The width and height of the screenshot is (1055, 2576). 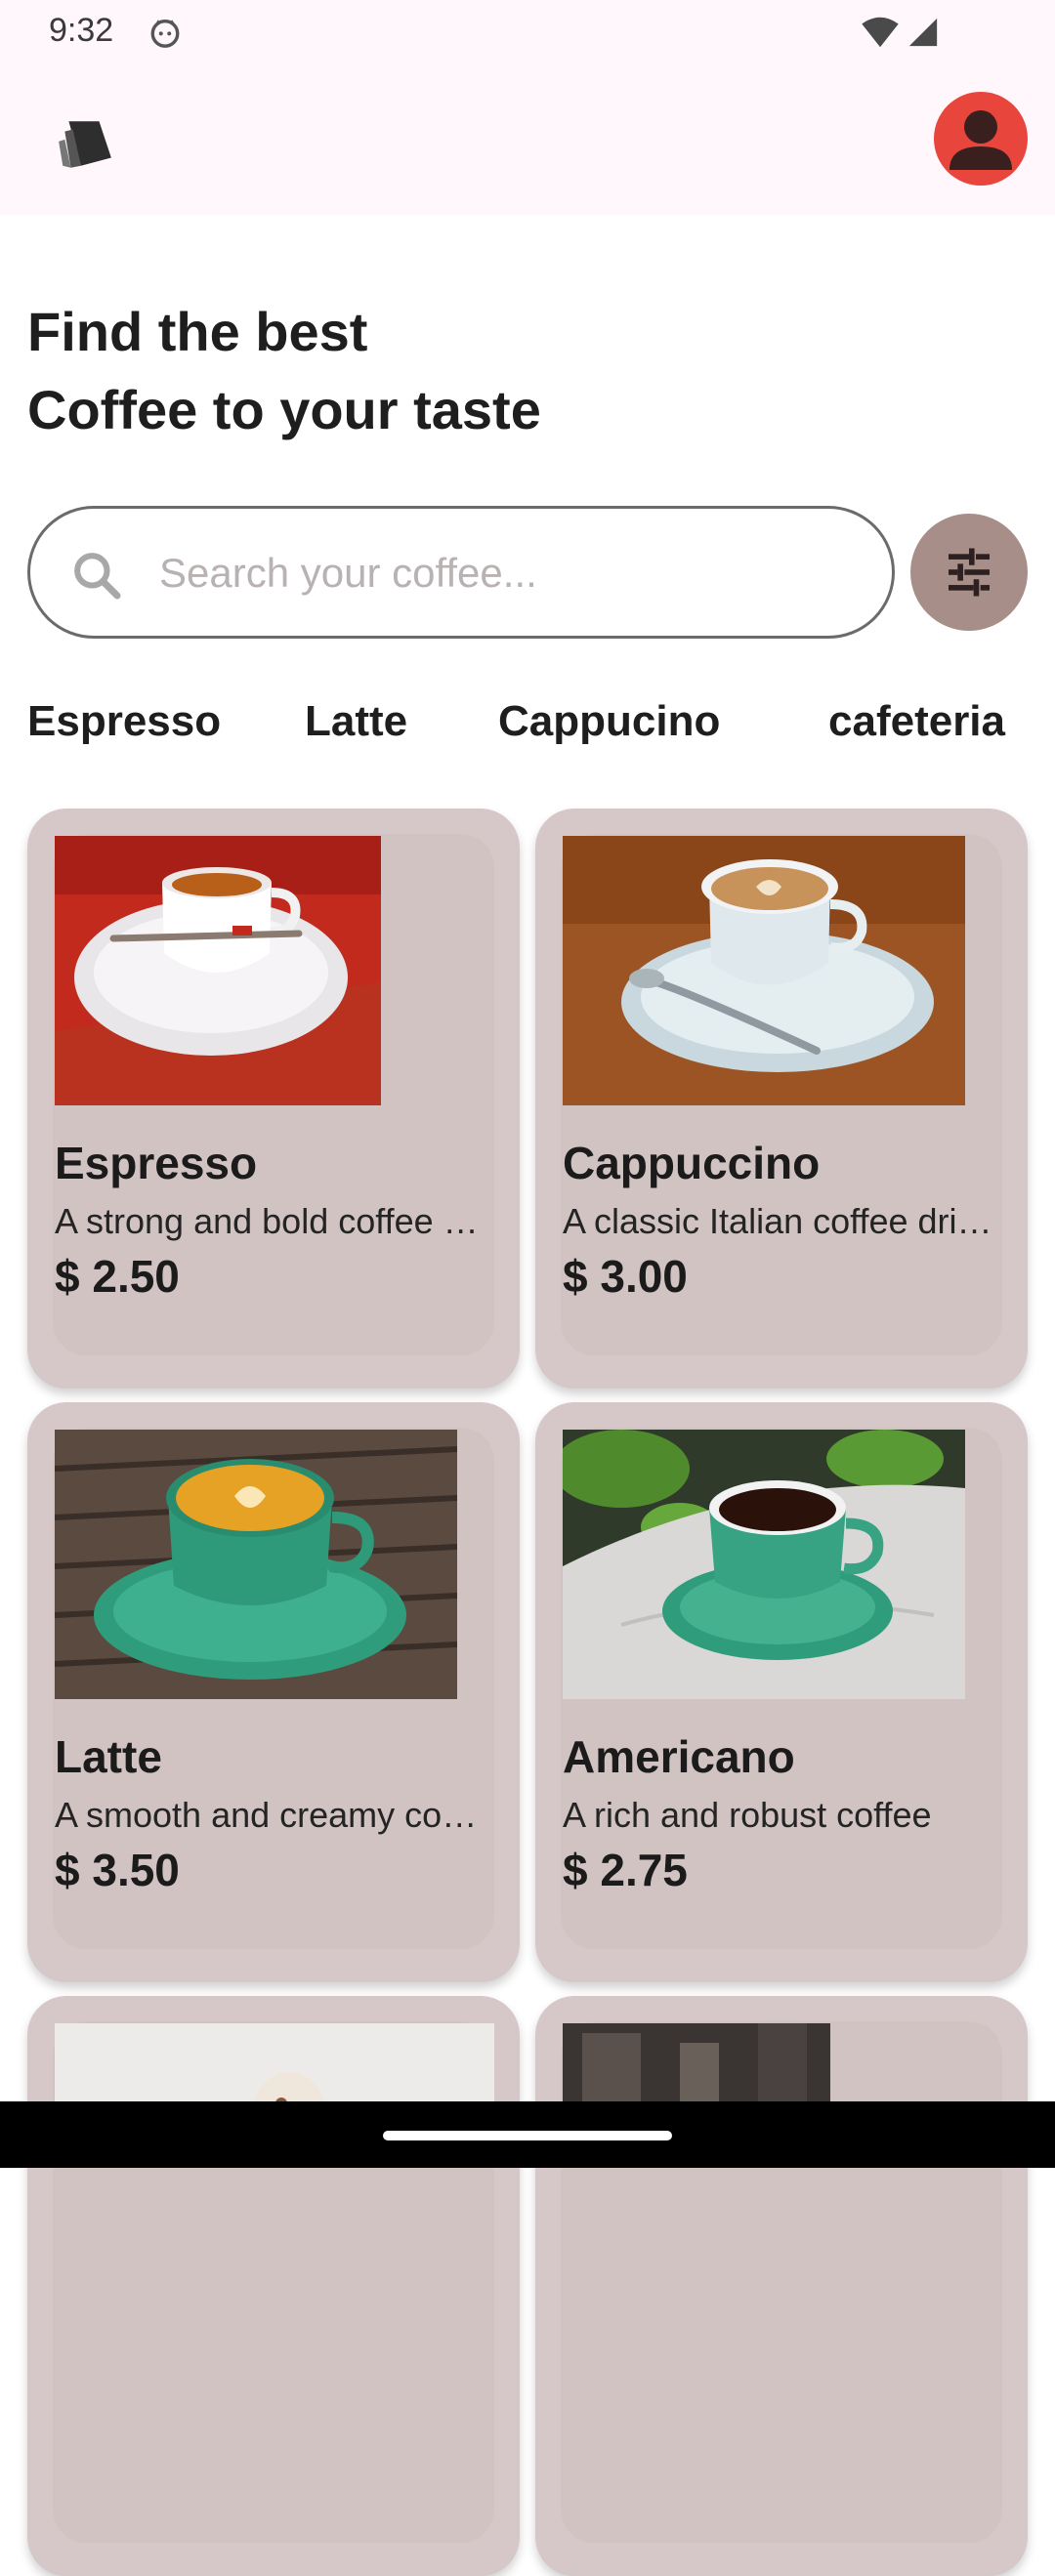 What do you see at coordinates (124, 721) in the screenshot?
I see `category-espresso: Espresso` at bounding box center [124, 721].